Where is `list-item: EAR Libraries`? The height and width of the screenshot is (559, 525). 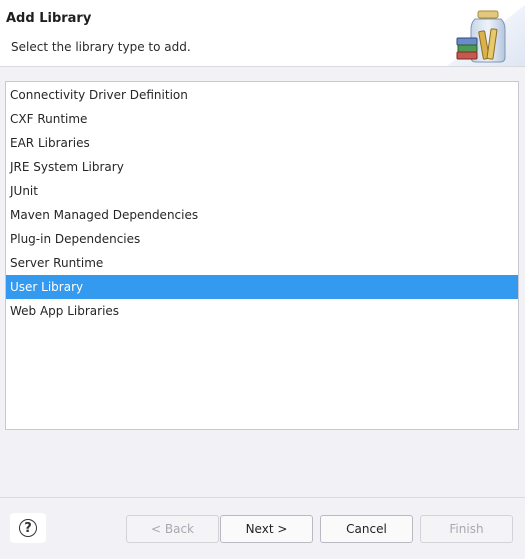
list-item: EAR Libraries is located at coordinates (262, 143).